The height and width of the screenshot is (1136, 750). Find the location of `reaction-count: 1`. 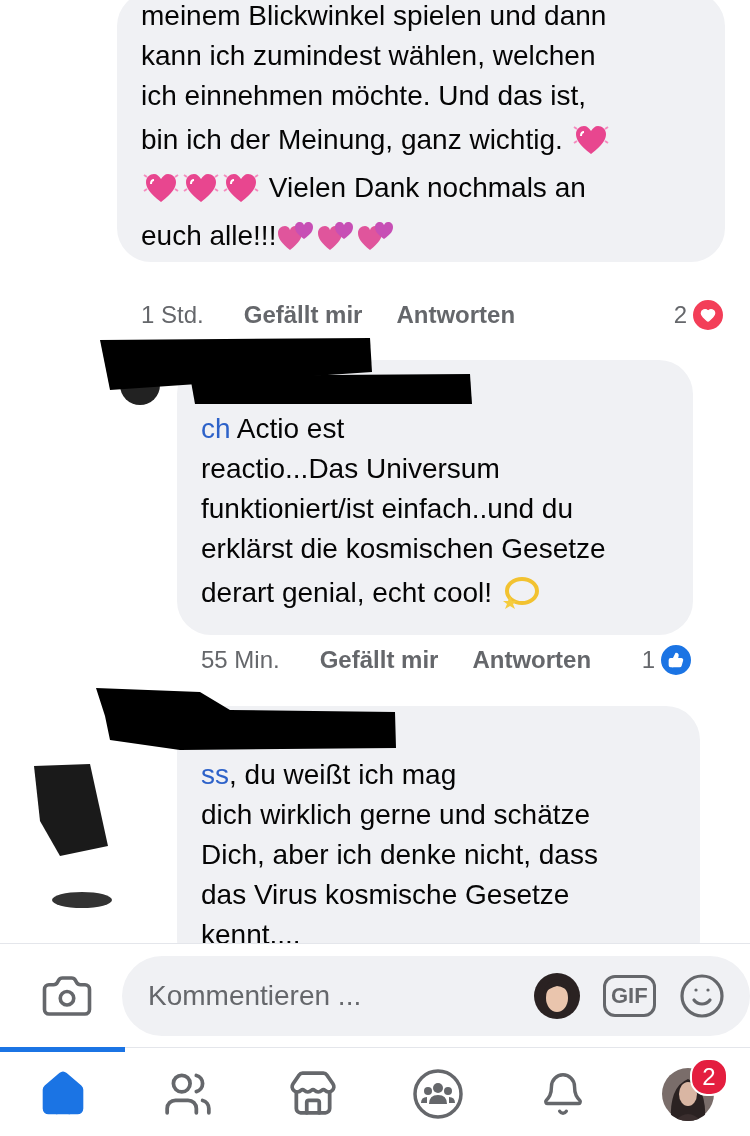

reaction-count: 1 is located at coordinates (648, 660).